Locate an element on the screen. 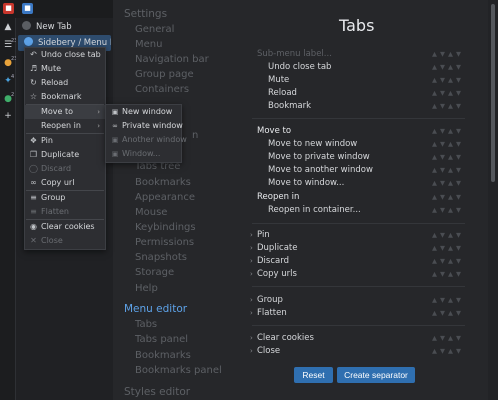 The height and width of the screenshot is (400, 498). nav-item: Tabs is located at coordinates (146, 324).